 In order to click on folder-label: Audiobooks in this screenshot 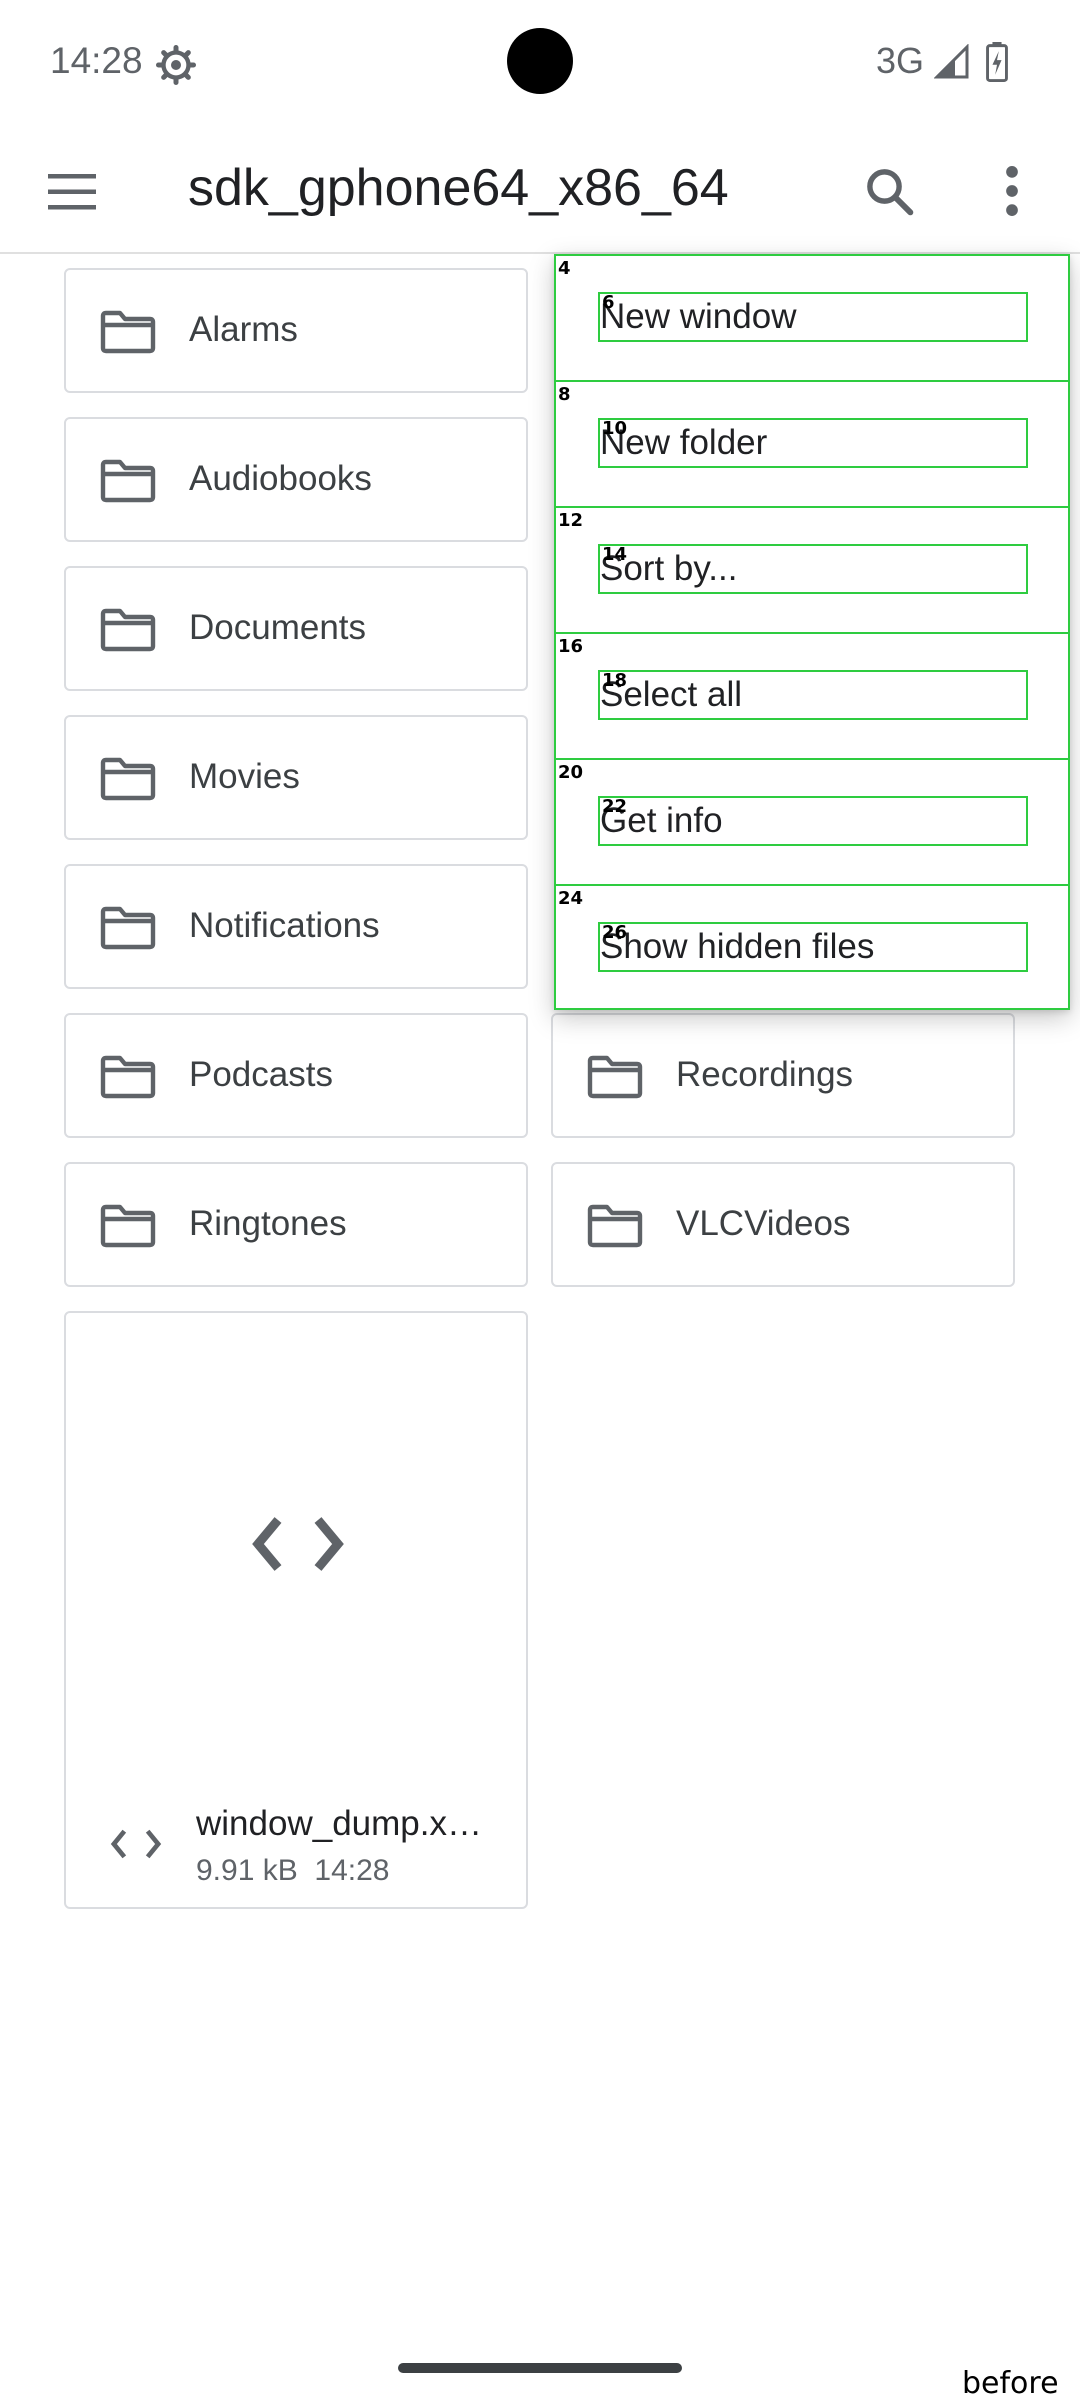, I will do `click(280, 478)`.